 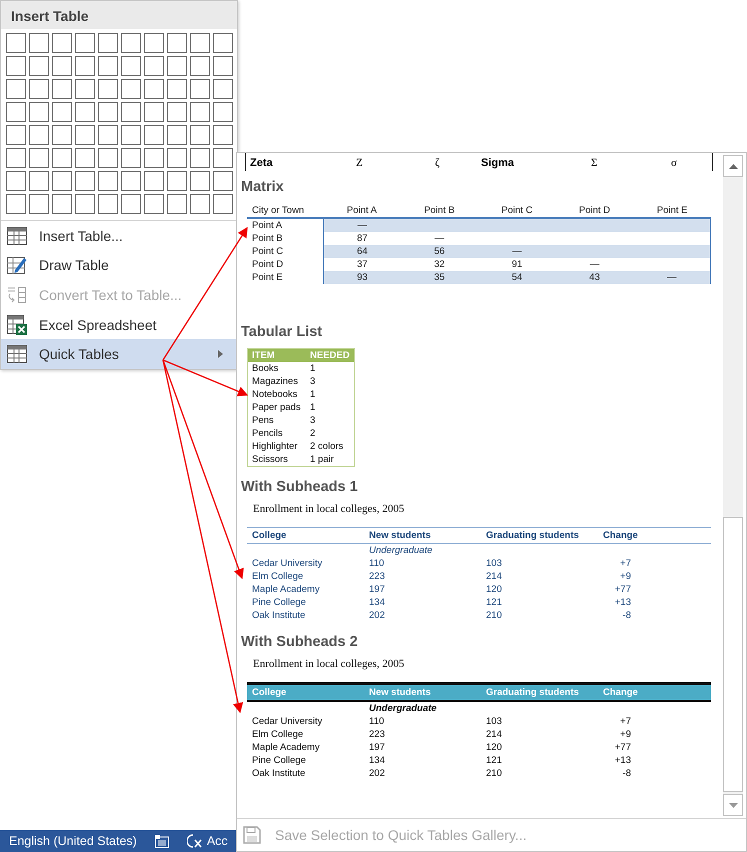 What do you see at coordinates (119, 265) in the screenshot?
I see `menu-item: Draw Table` at bounding box center [119, 265].